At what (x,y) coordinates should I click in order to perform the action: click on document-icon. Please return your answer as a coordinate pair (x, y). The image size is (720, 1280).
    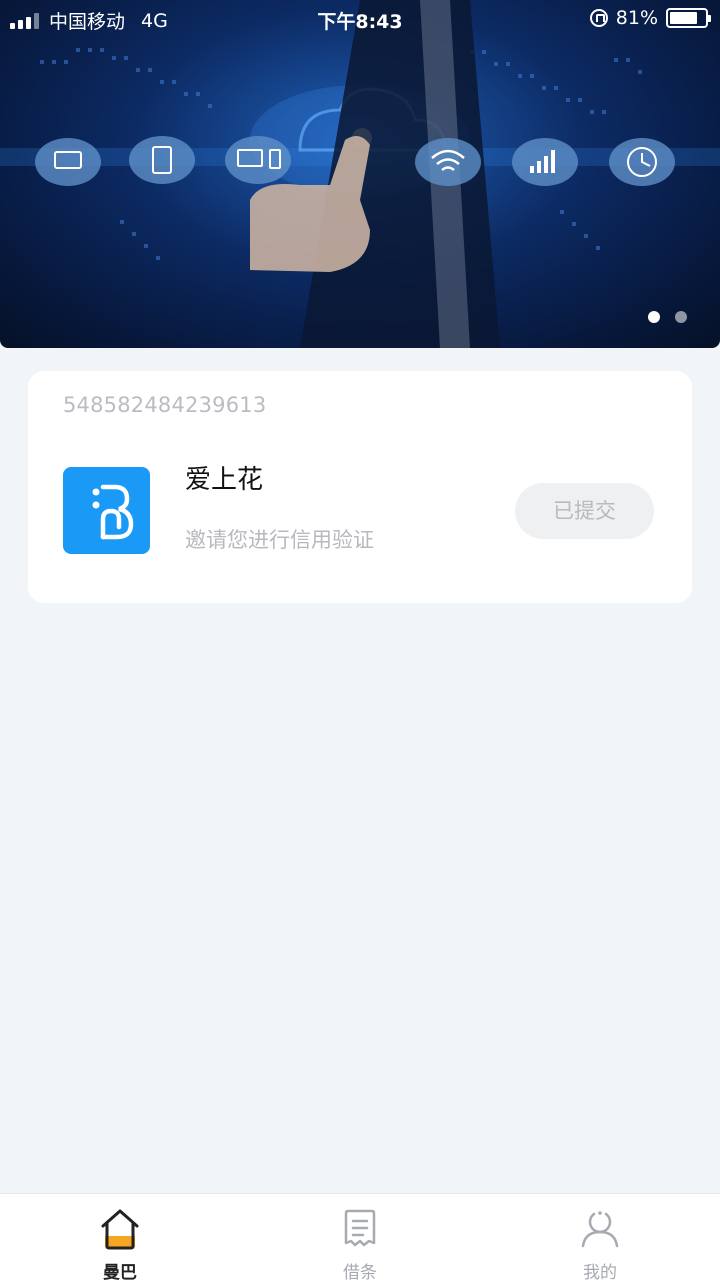
    Looking at the image, I should click on (360, 1228).